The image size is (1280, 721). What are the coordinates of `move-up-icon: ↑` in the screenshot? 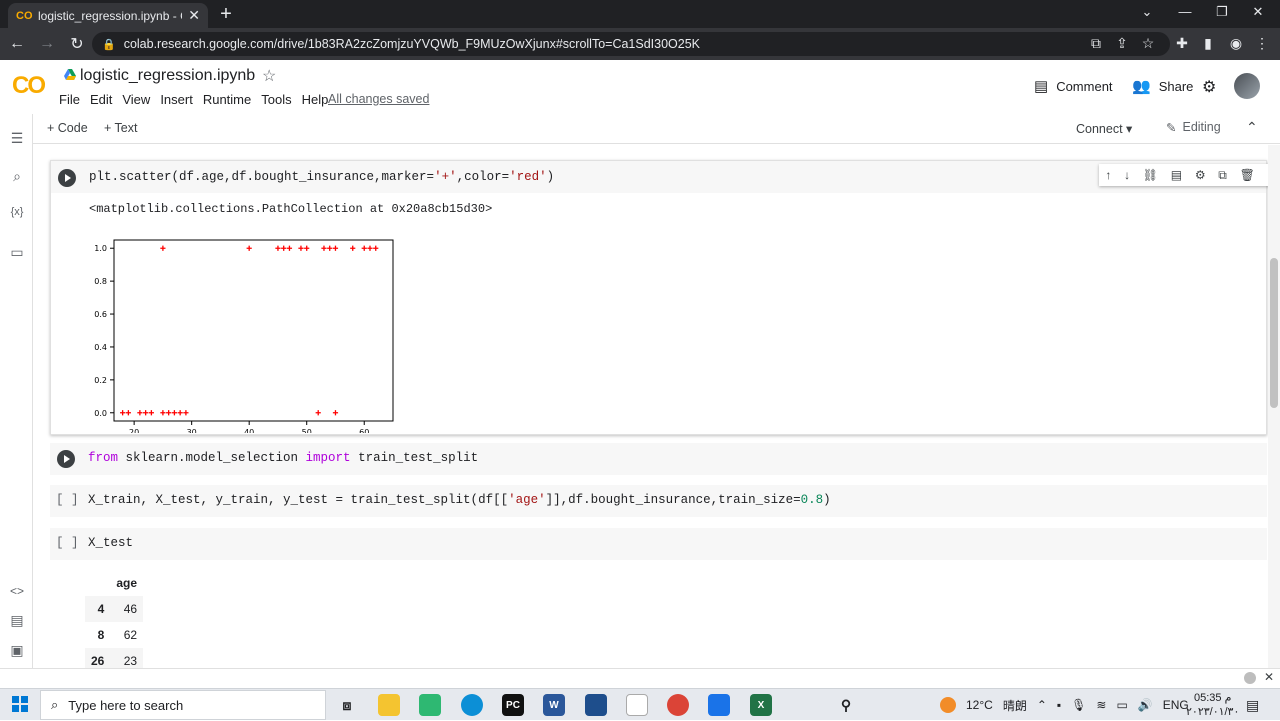 It's located at (1108, 175).